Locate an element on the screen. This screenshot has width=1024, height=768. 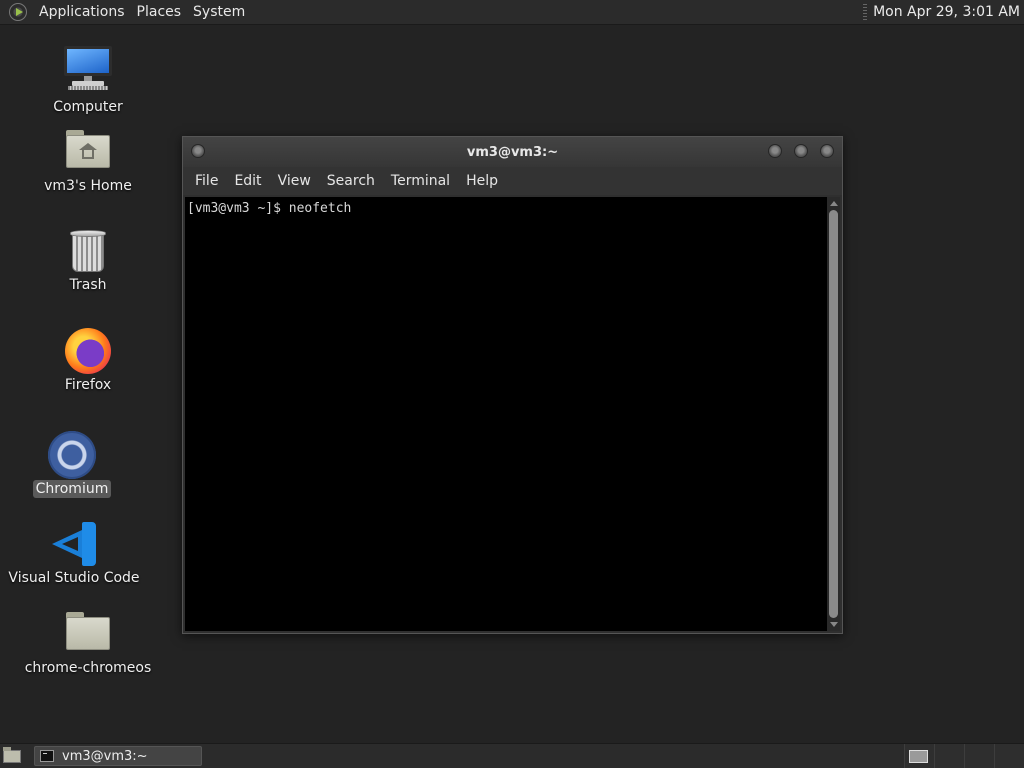
window-titlebar: vm3@vm3:~ is located at coordinates (512, 152).